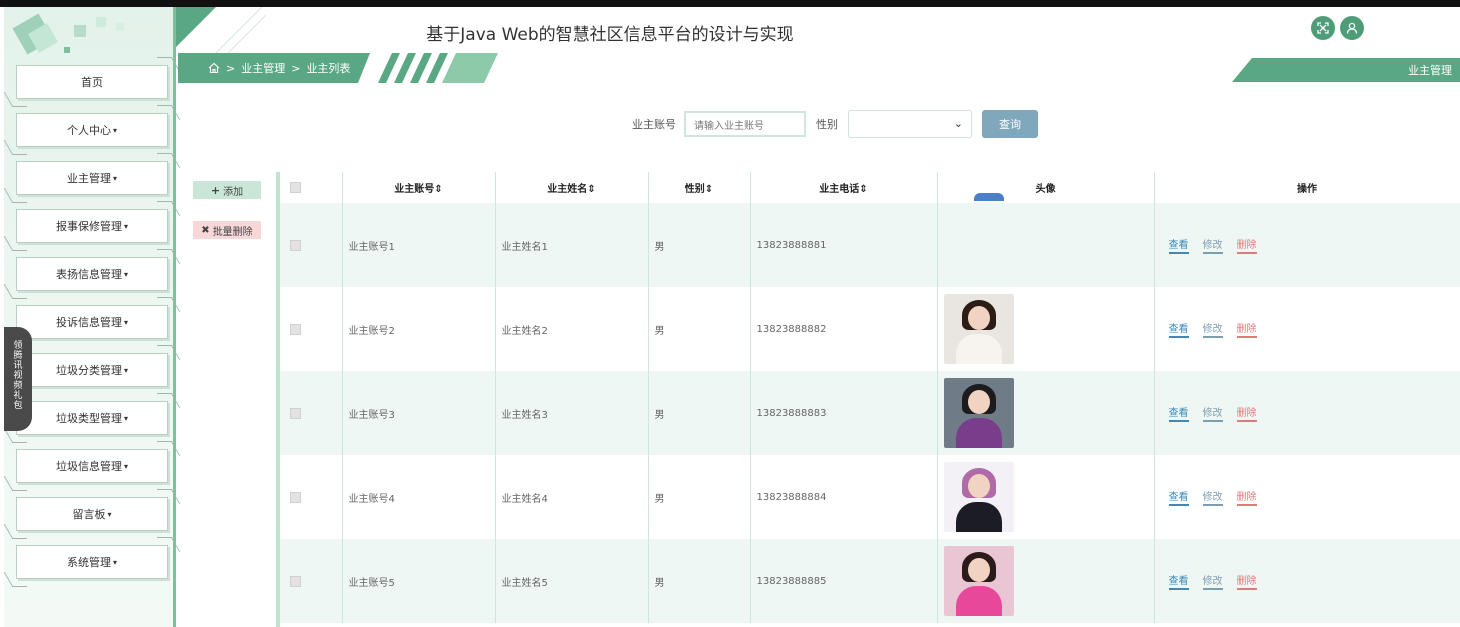 Image resolution: width=1460 pixels, height=627 pixels. Describe the element at coordinates (263, 68) in the screenshot. I see `breadcrumb-item-owner-management: 业主管理` at that location.